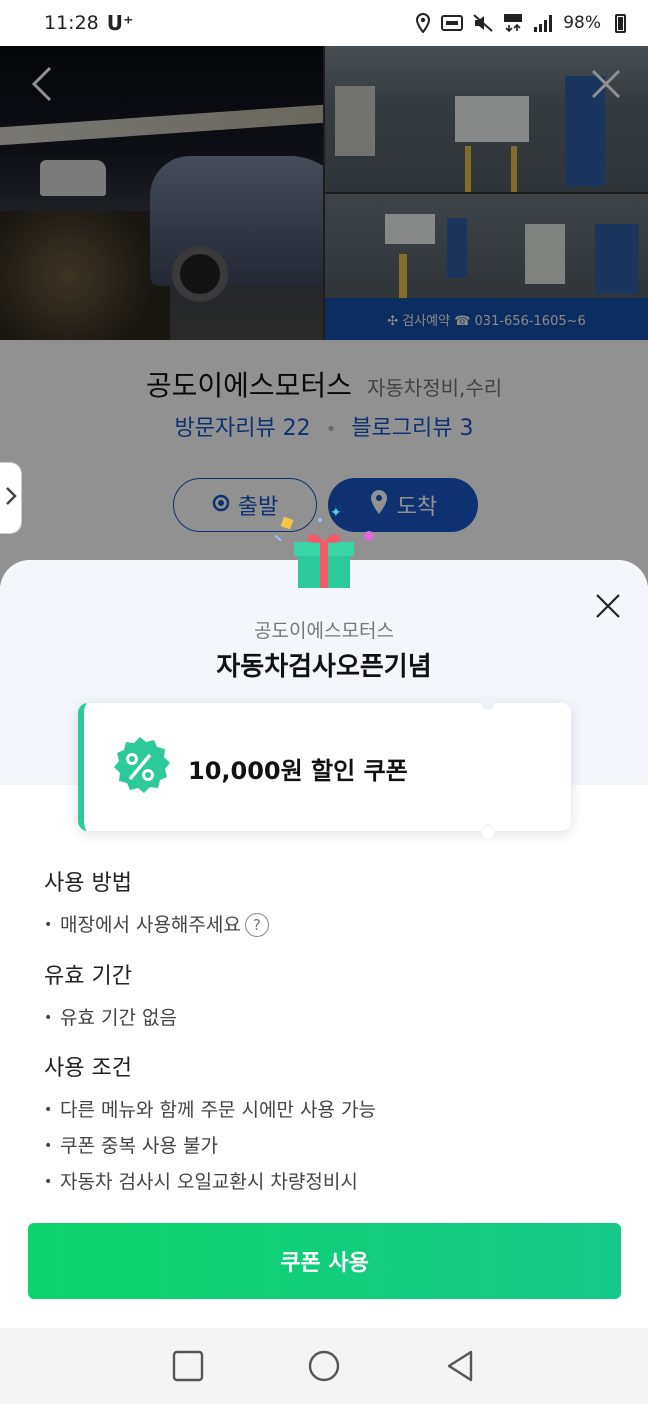  I want to click on status-icons: 98%, so click(520, 23).